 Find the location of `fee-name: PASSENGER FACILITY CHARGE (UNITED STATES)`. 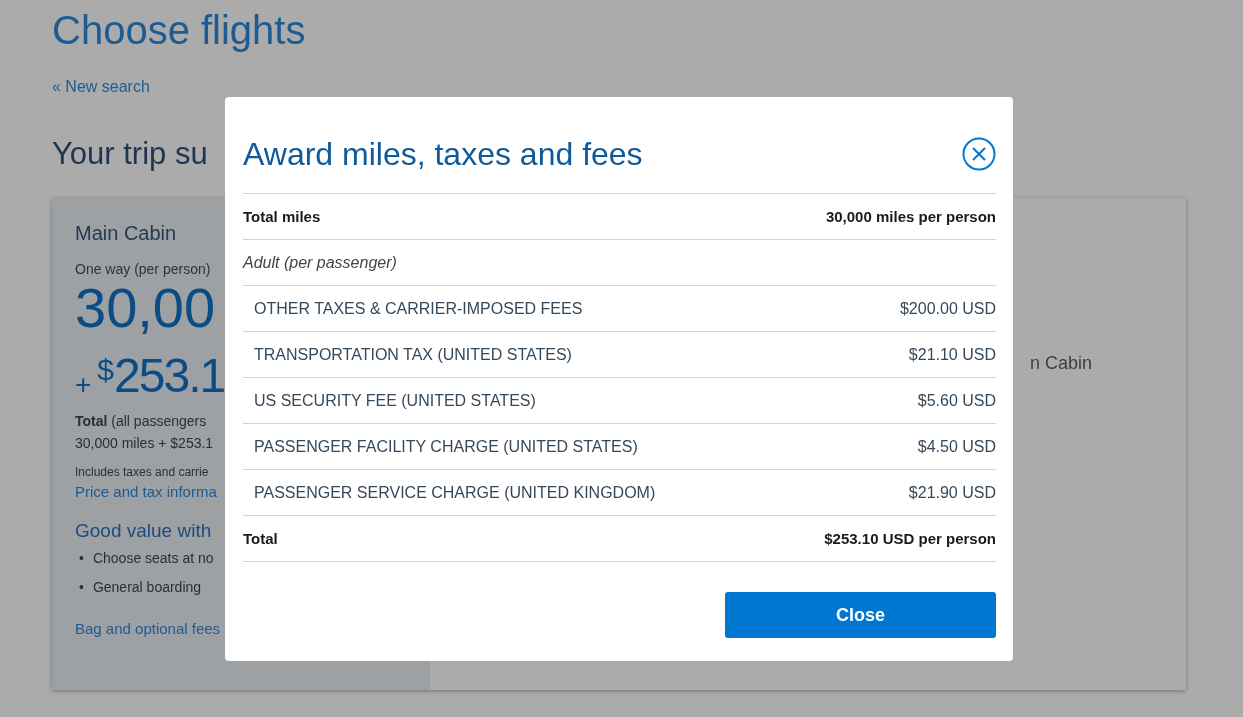

fee-name: PASSENGER FACILITY CHARGE (UNITED STATES) is located at coordinates (445, 446).